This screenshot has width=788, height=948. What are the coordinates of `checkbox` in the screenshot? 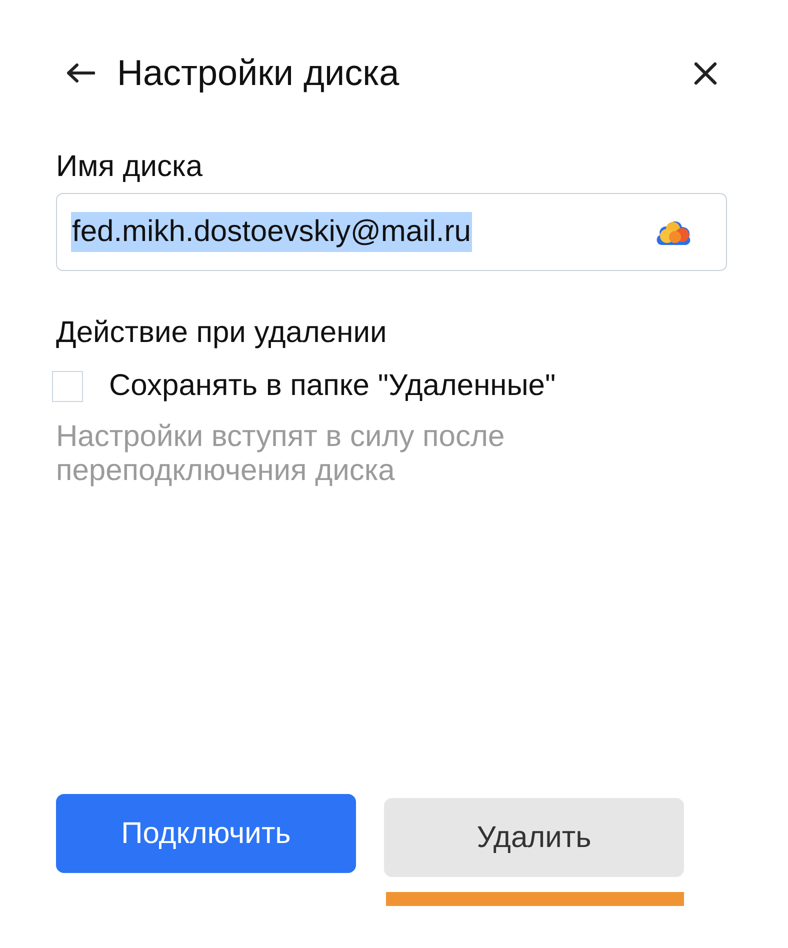 It's located at (67, 386).